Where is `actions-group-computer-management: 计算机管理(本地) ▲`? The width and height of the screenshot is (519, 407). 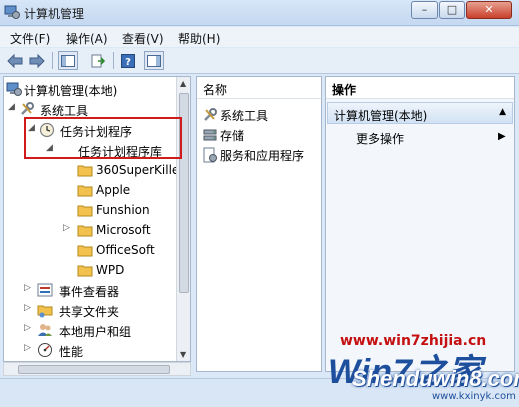
actions-group-computer-management: 计算机管理(本地) ▲ is located at coordinates (420, 113).